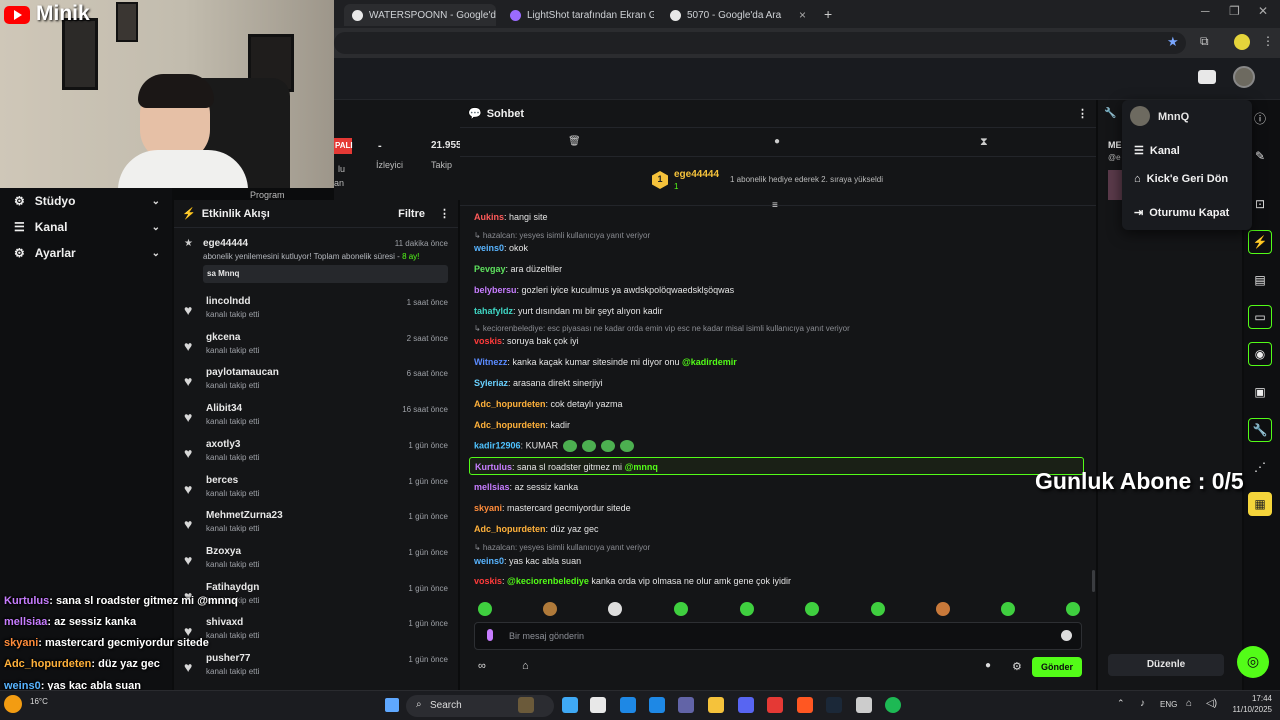  I want to click on send-button: Gönder, so click(1057, 667).